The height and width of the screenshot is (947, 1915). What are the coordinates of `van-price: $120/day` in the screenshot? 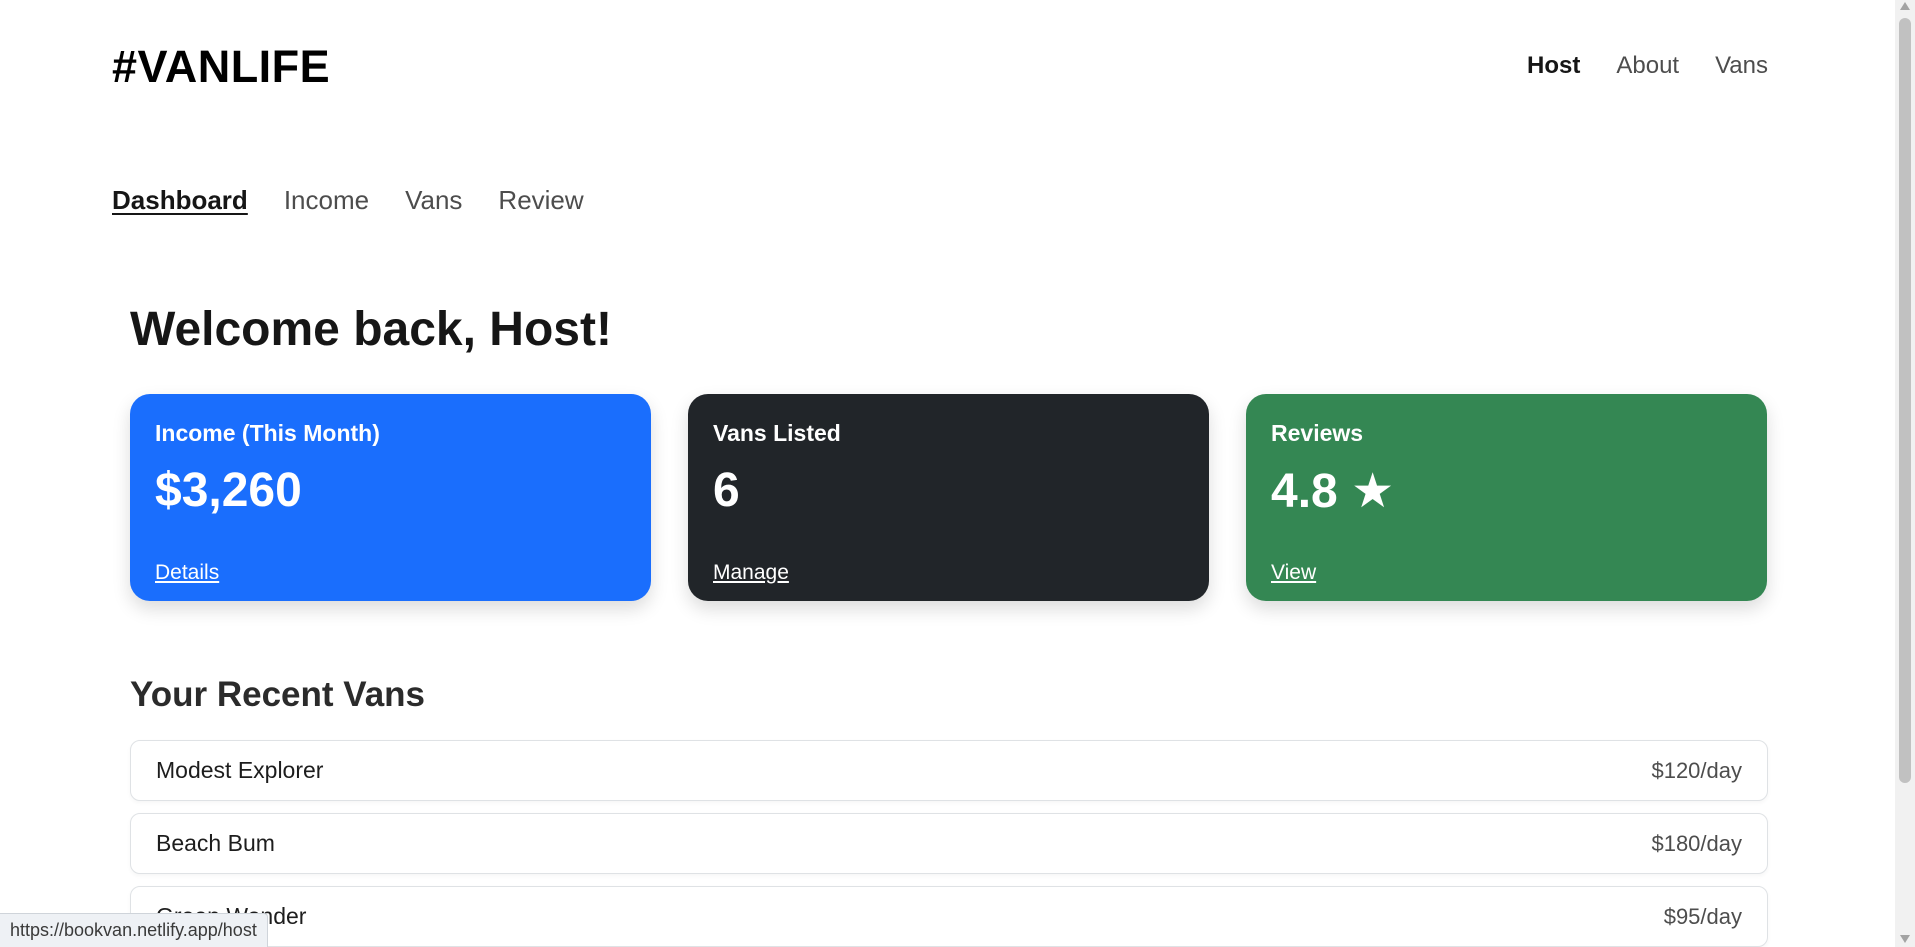 It's located at (1696, 770).